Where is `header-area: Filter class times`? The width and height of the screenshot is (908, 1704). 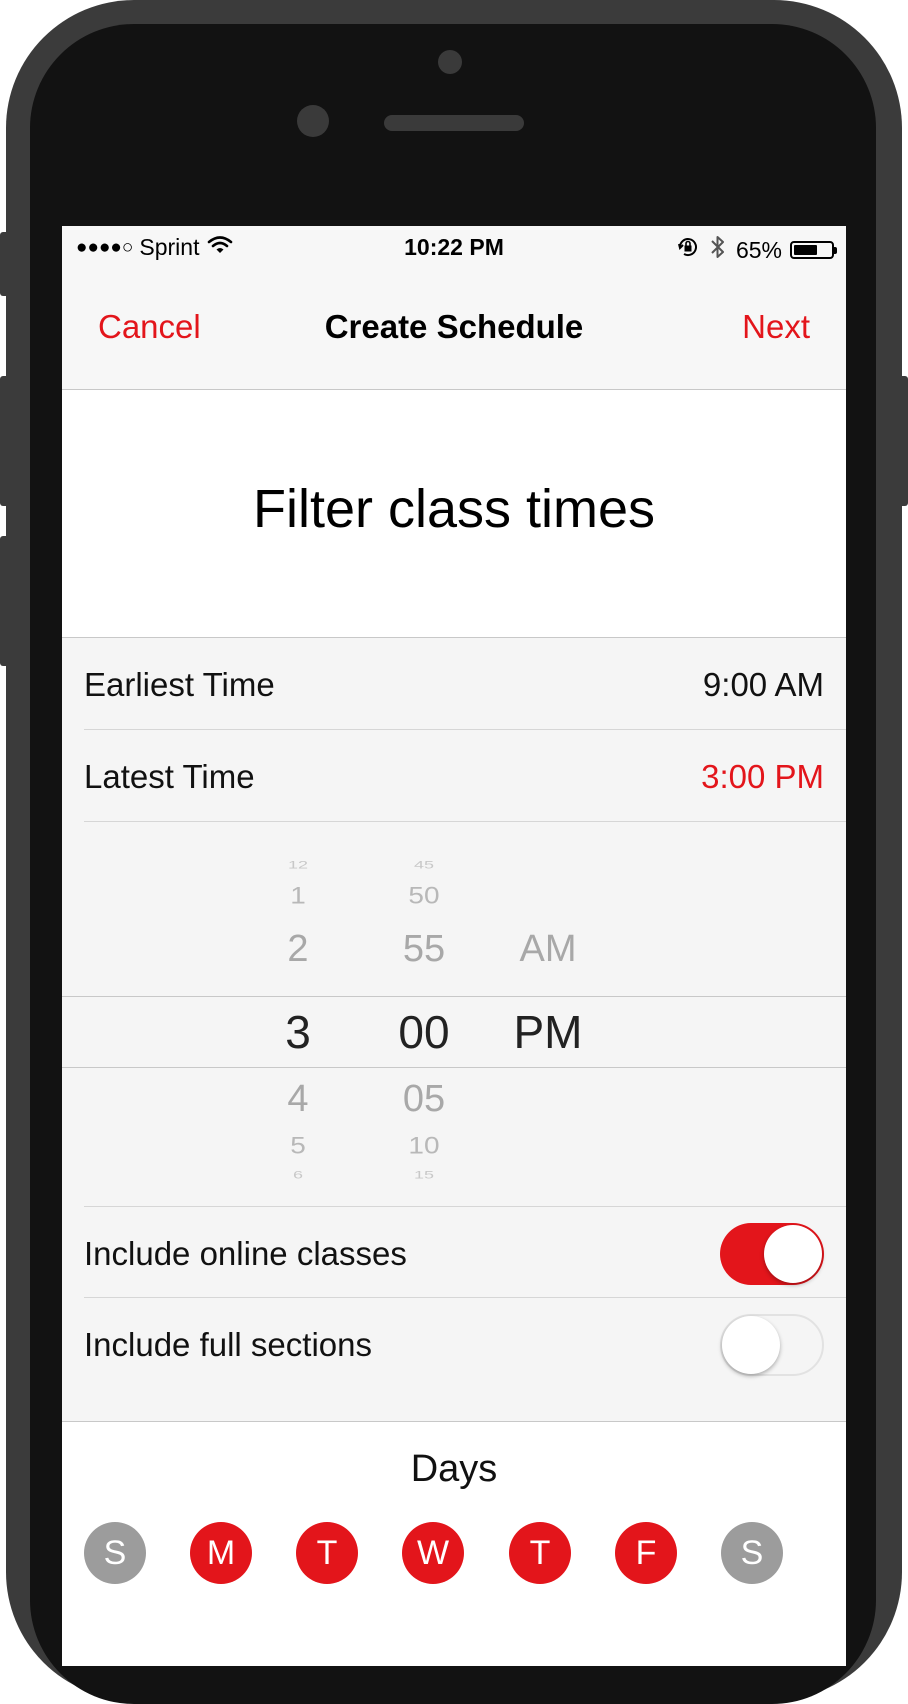
header-area: Filter class times is located at coordinates (454, 514).